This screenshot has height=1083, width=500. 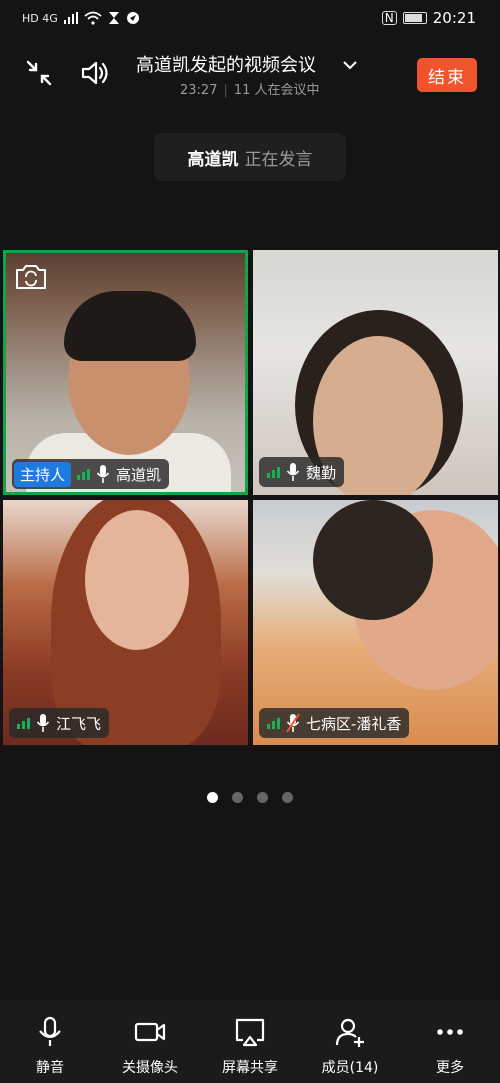 What do you see at coordinates (39, 73) in the screenshot?
I see `minimize-icon` at bounding box center [39, 73].